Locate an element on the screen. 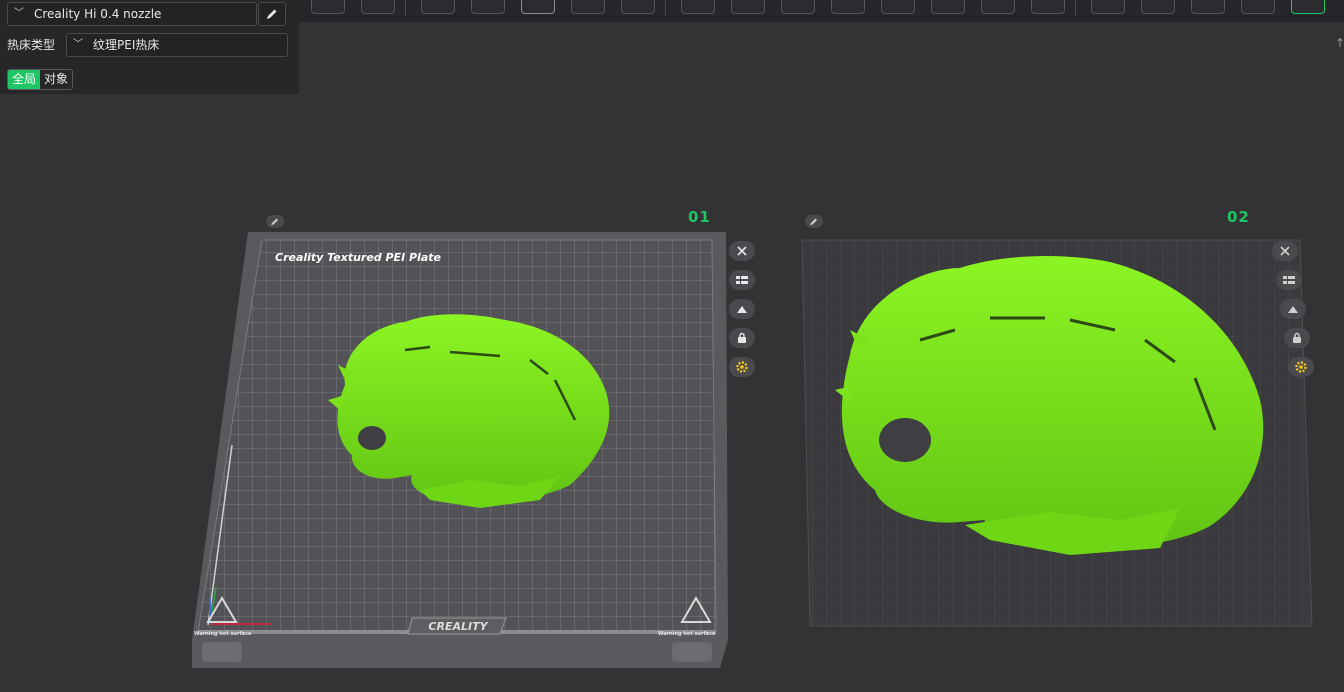 The width and height of the screenshot is (1344, 692). plate-2-lock-button is located at coordinates (1297, 338).